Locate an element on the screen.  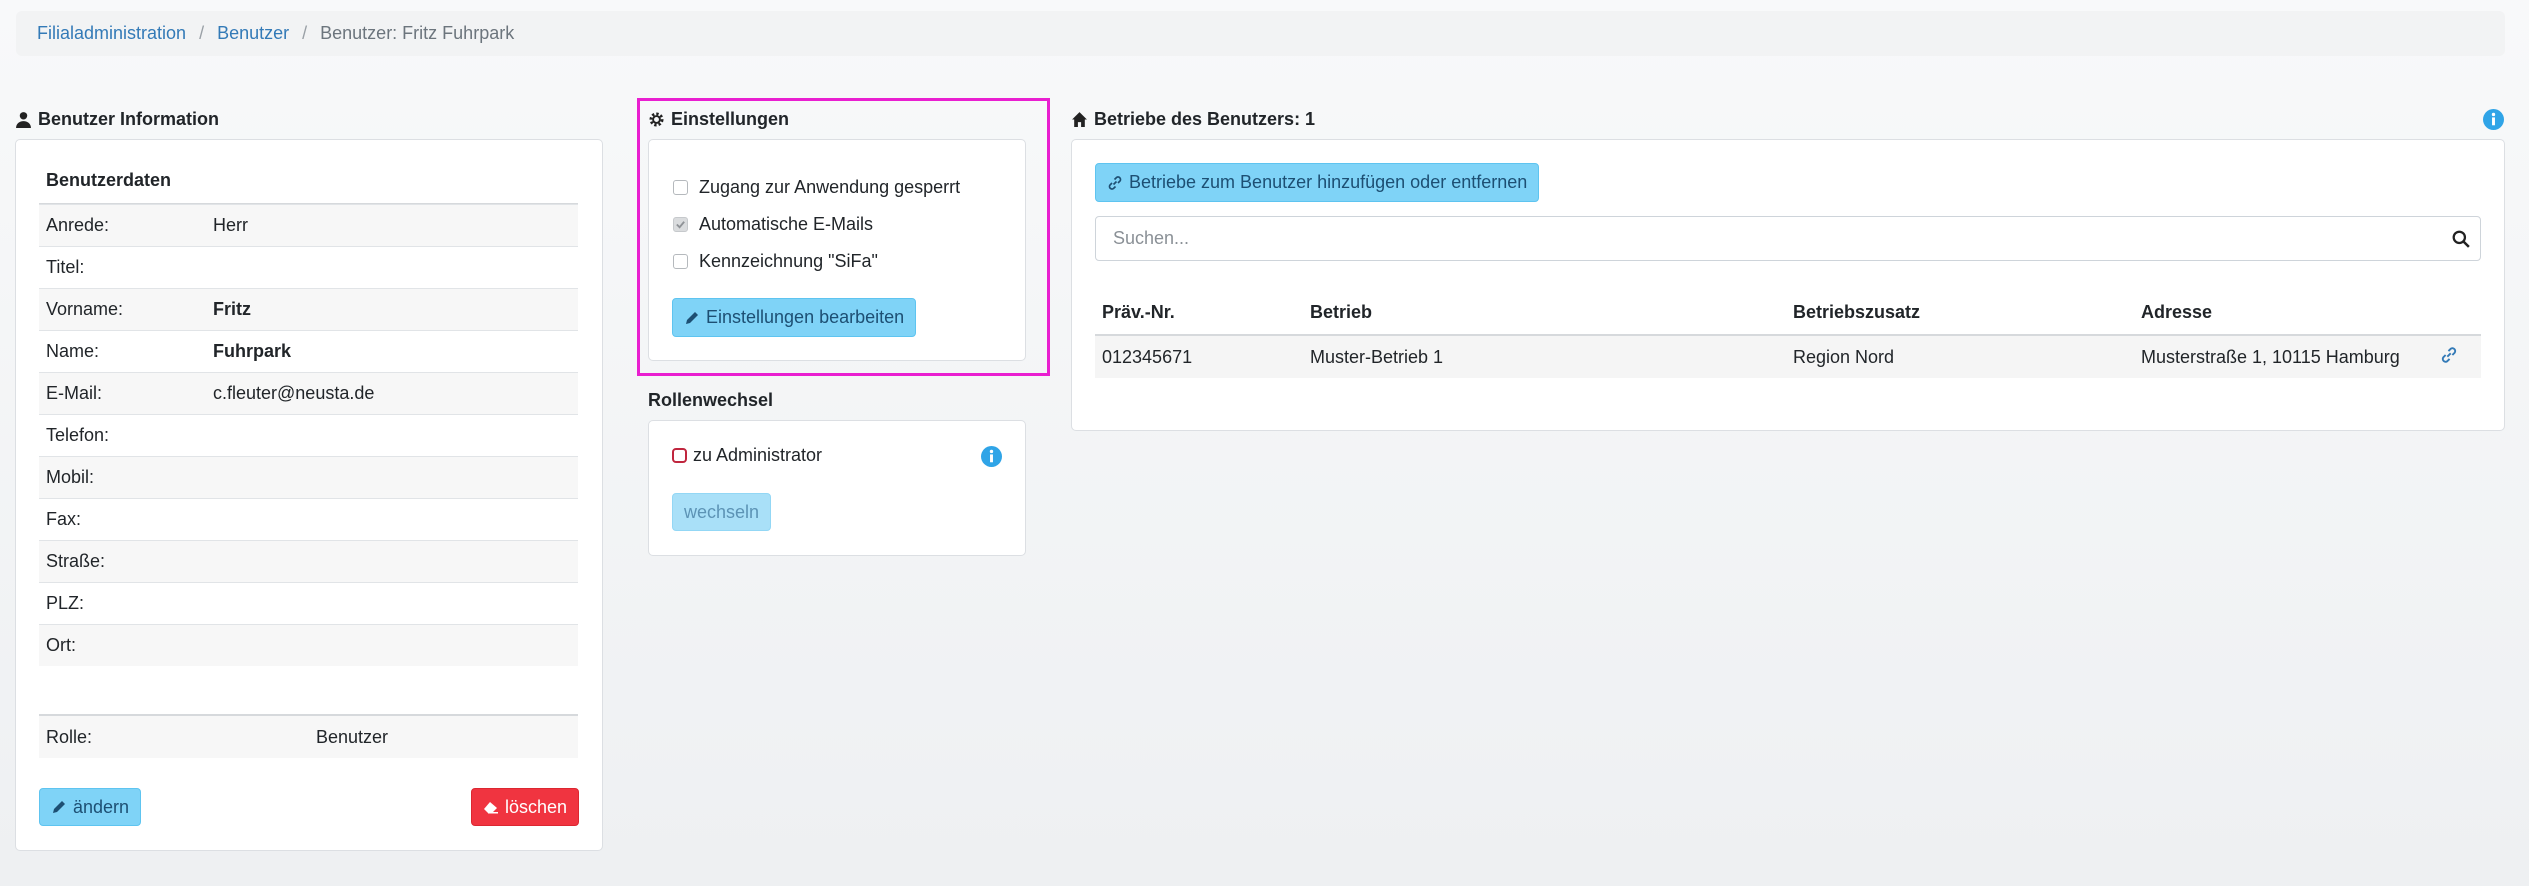
cell-prev-nr: 012345671 is located at coordinates (1199, 356).